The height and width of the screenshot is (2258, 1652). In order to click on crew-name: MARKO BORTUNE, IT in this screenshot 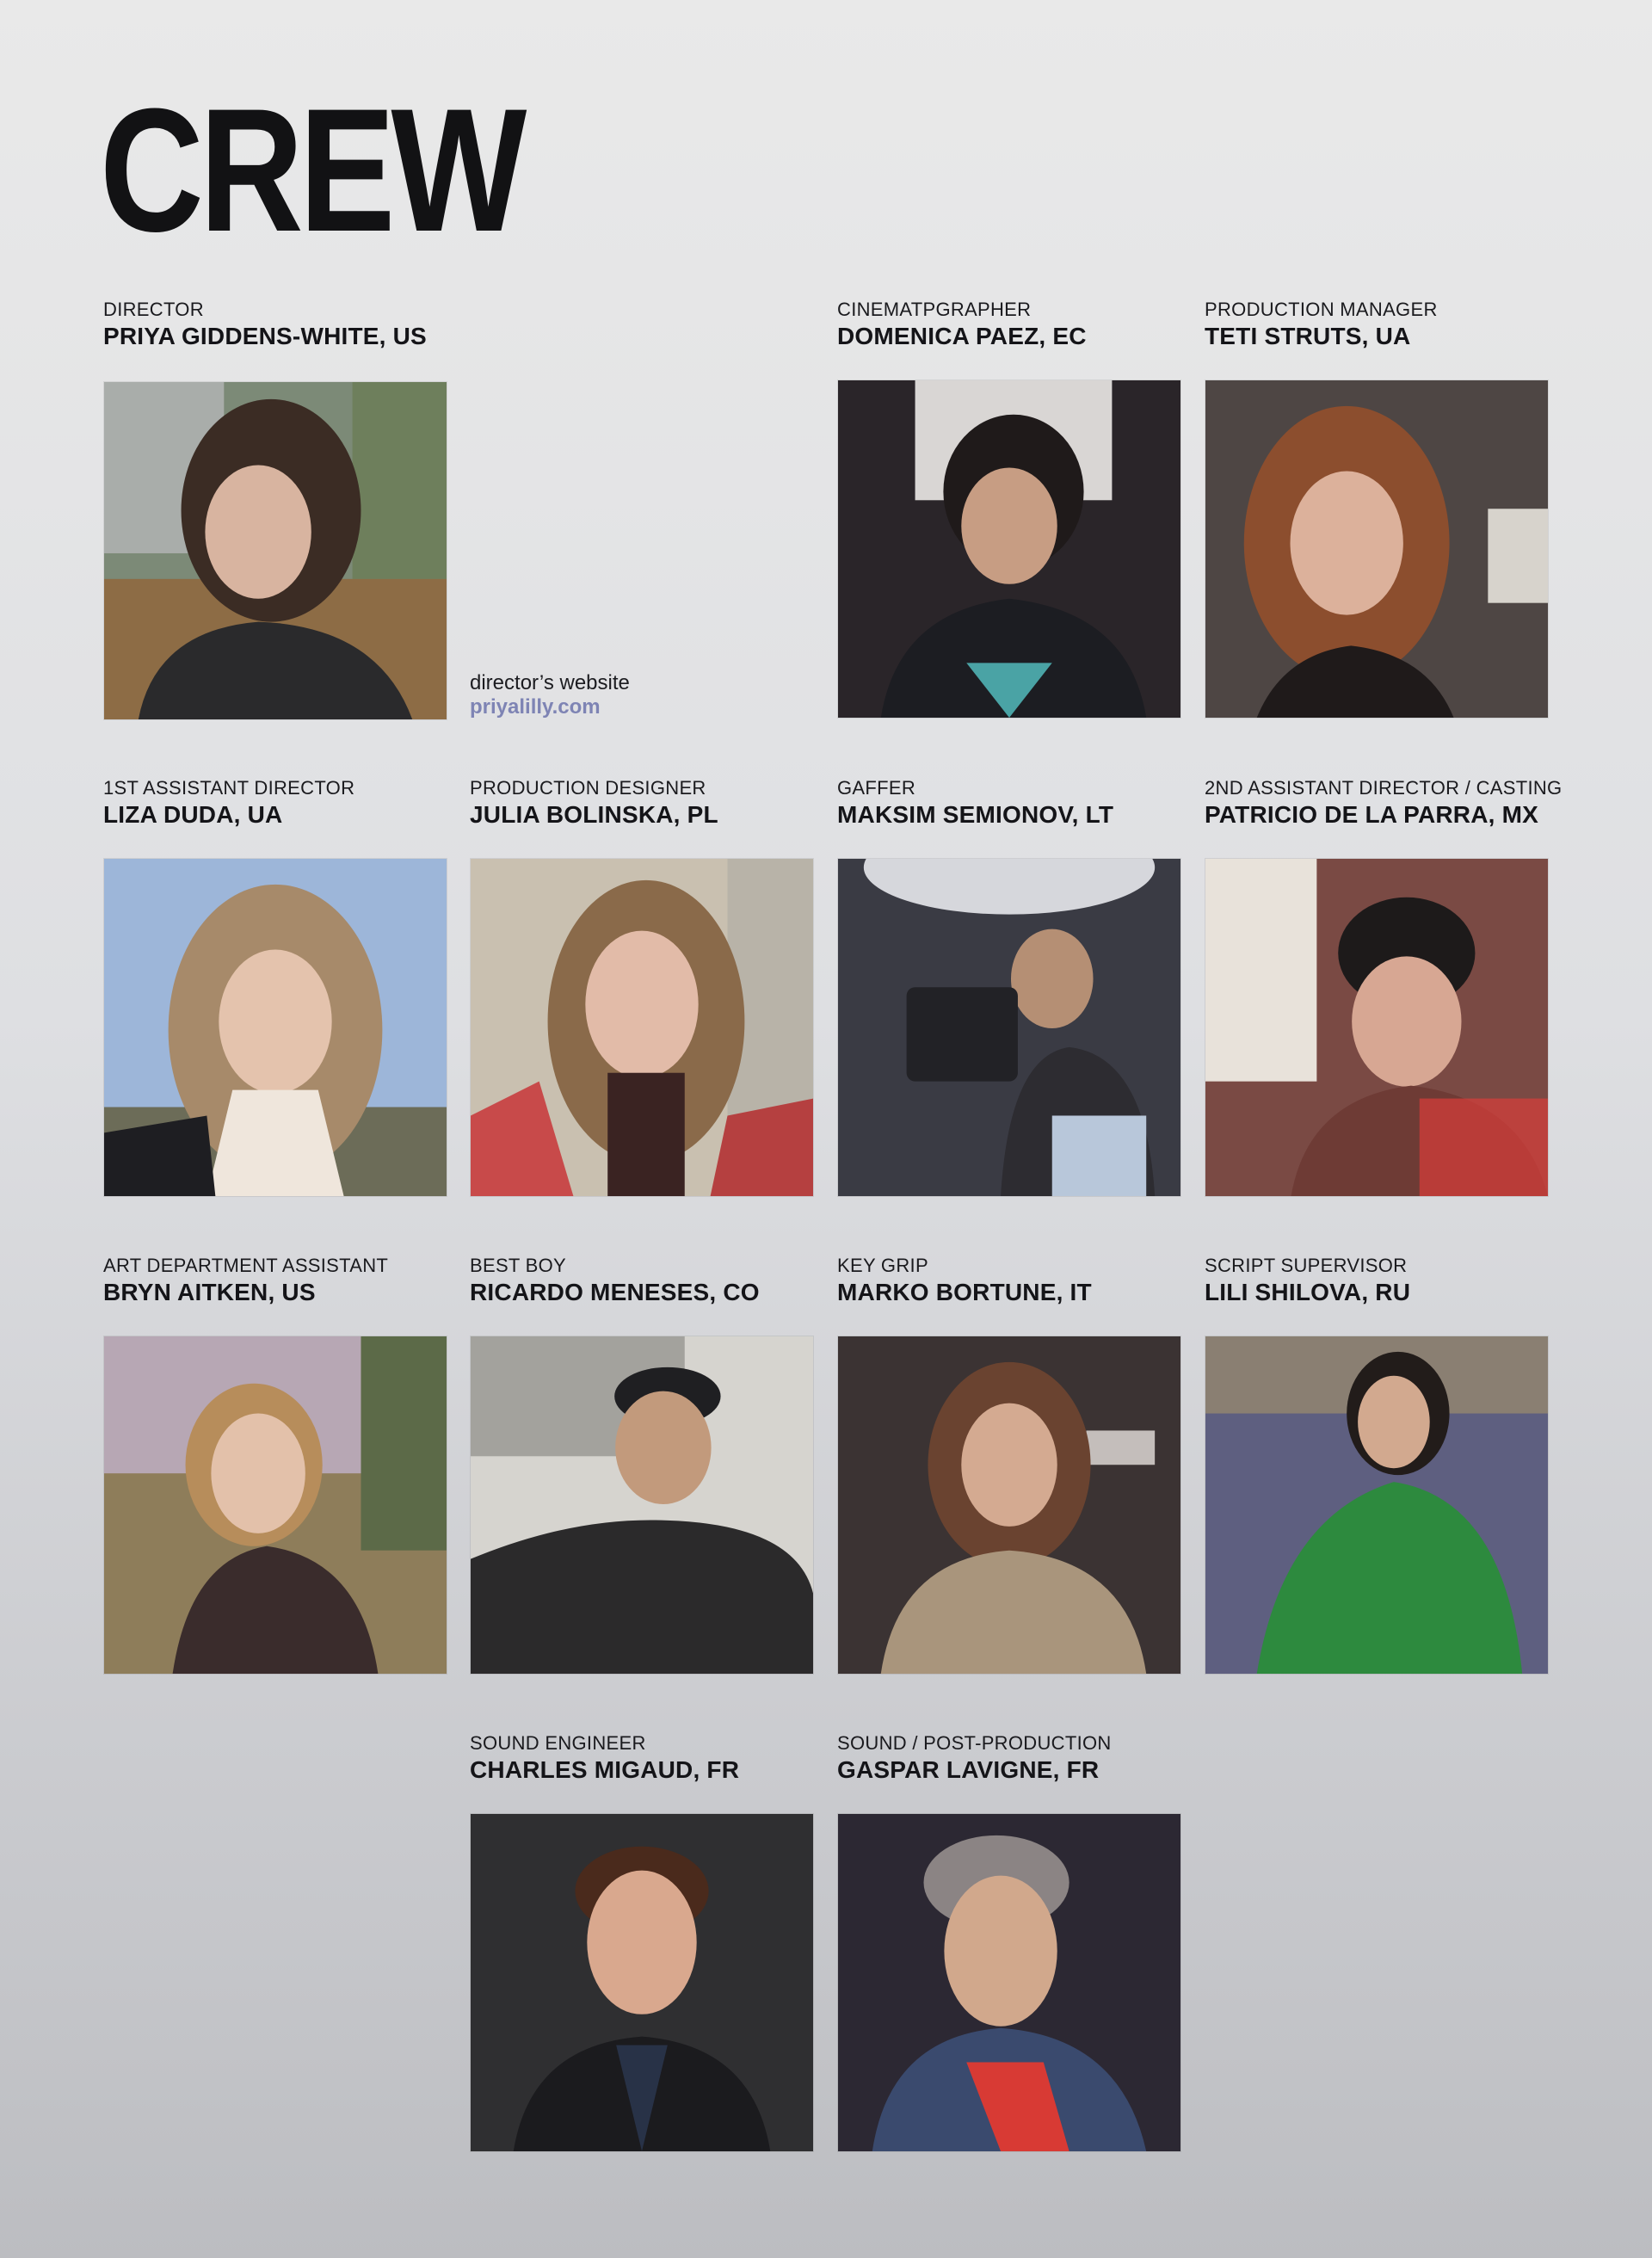, I will do `click(965, 1292)`.